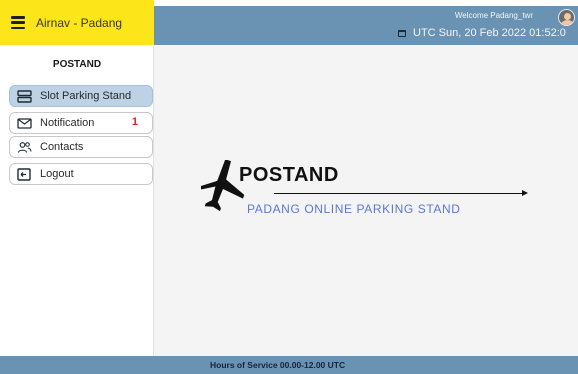 This screenshot has width=578, height=374. What do you see at coordinates (24, 174) in the screenshot?
I see `logout-icon` at bounding box center [24, 174].